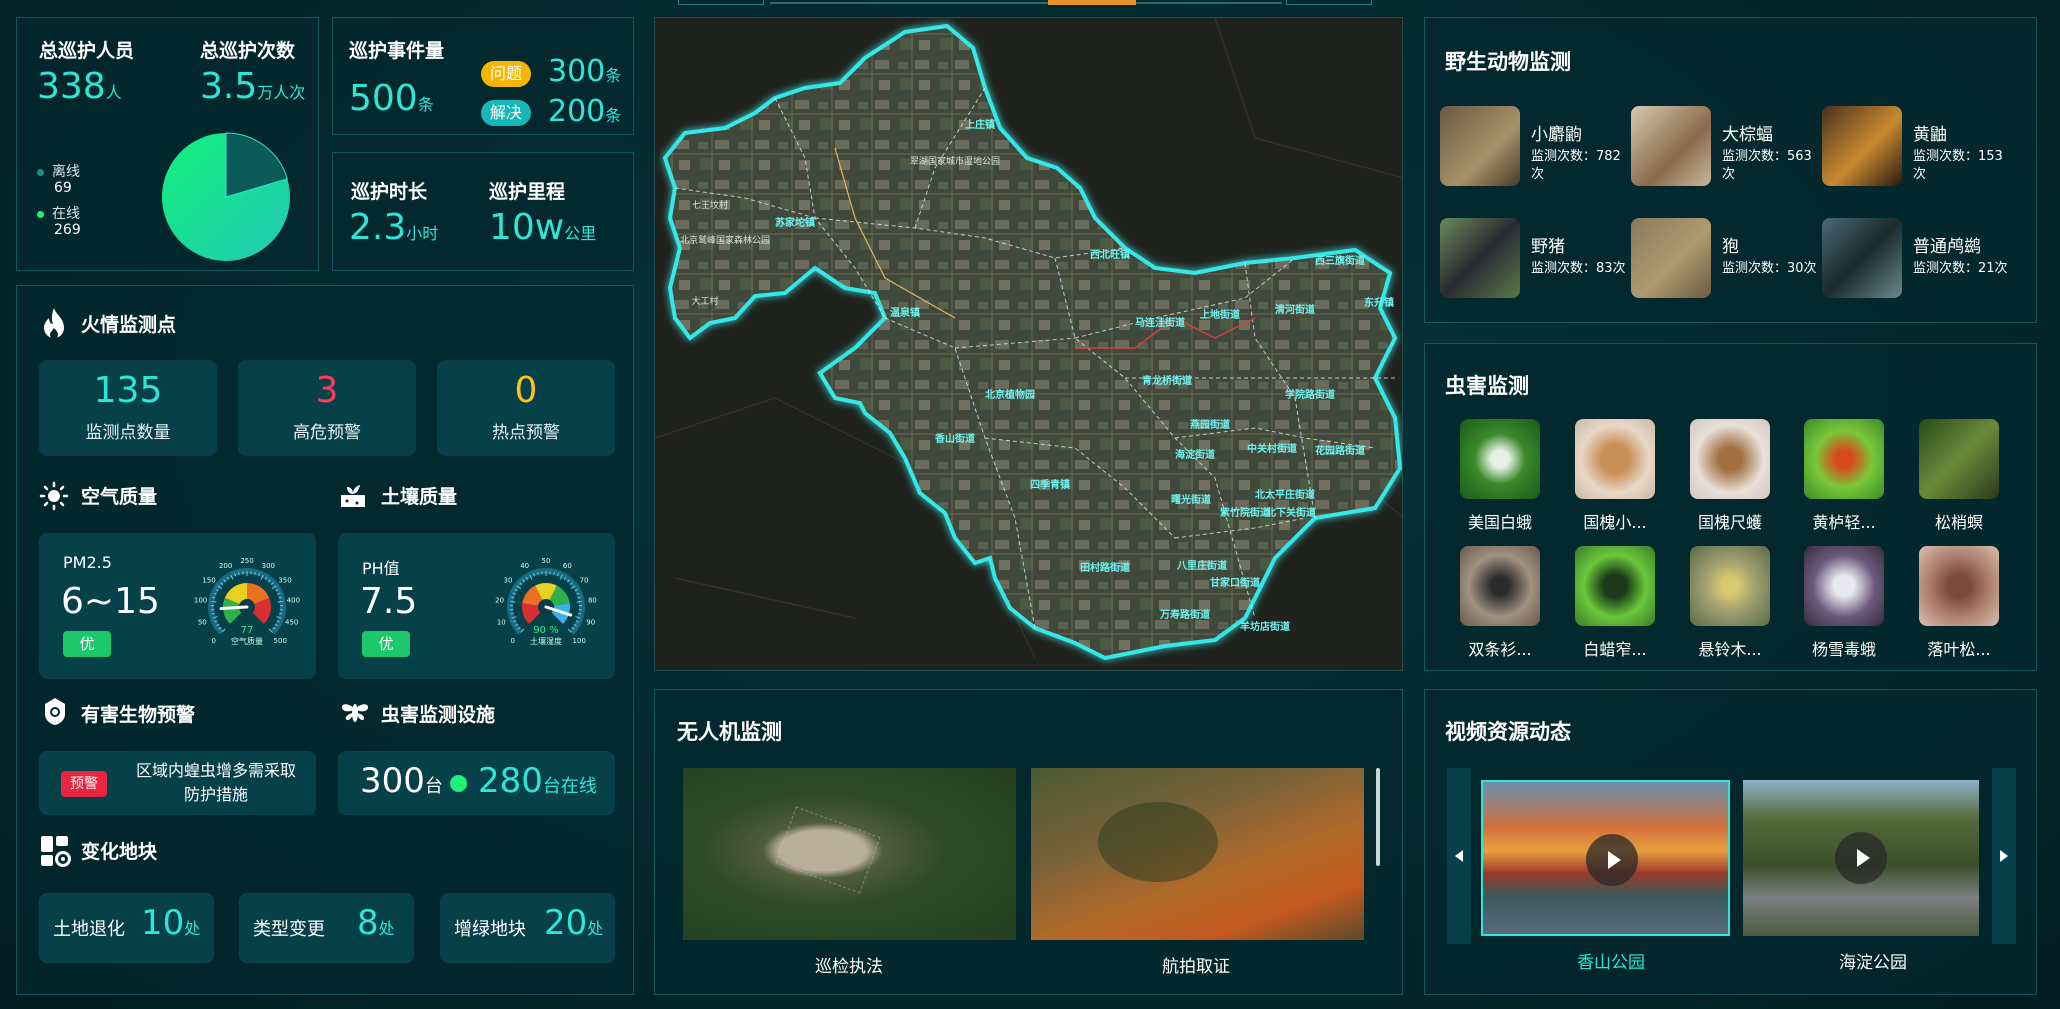  What do you see at coordinates (1378, 817) in the screenshot?
I see `drone-scrollbar` at bounding box center [1378, 817].